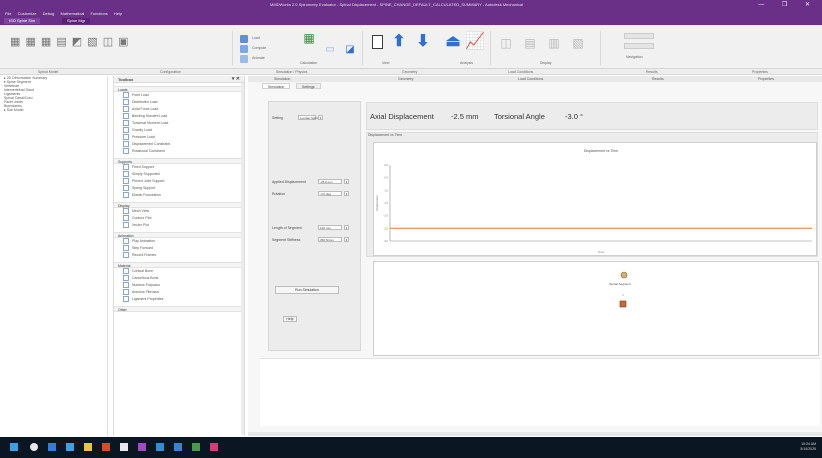 This screenshot has height=458, width=822. What do you see at coordinates (520, 72) in the screenshot?
I see `panel-head-load-conditions: Load Conditions` at bounding box center [520, 72].